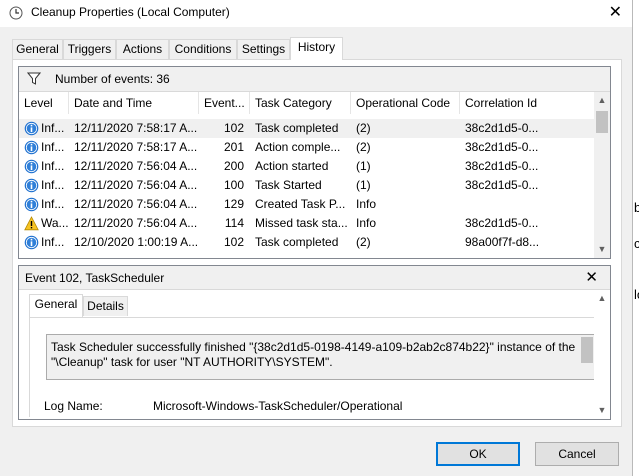  What do you see at coordinates (44, 103) in the screenshot?
I see `column-header-level: Level` at bounding box center [44, 103].